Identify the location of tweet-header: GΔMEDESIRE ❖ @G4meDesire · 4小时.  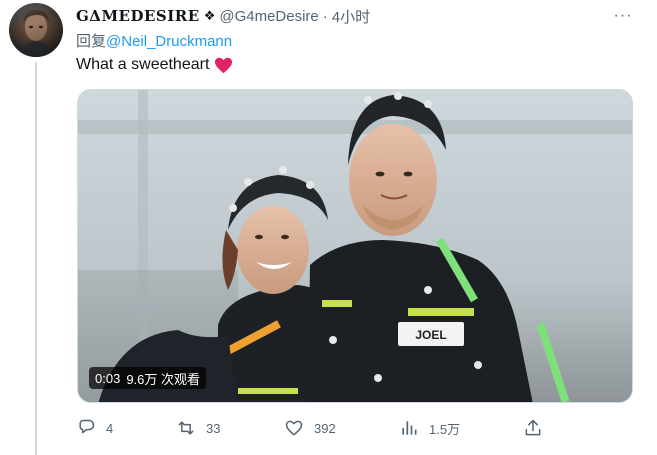
(223, 16).